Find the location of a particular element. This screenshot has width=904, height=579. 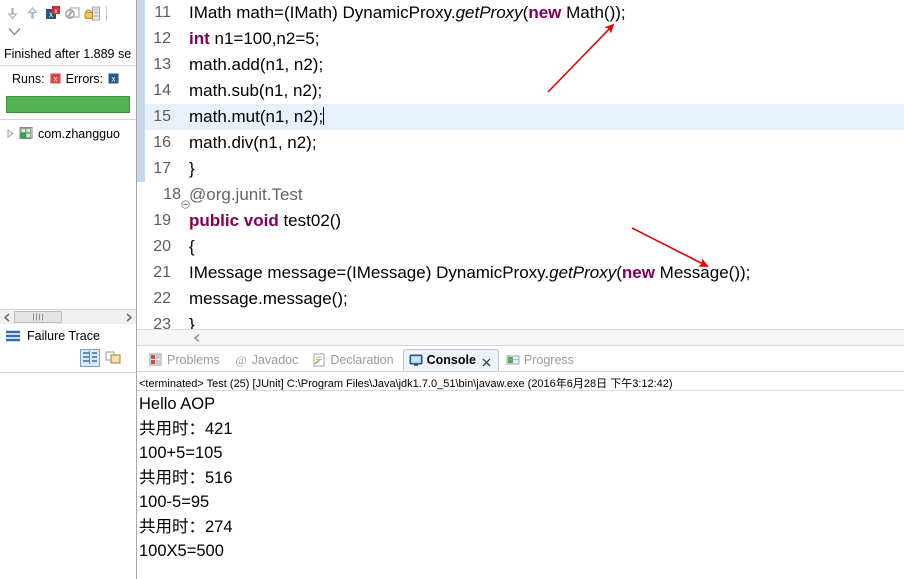

code-line: 15 math.mut(n1, n2); is located at coordinates (520, 117).